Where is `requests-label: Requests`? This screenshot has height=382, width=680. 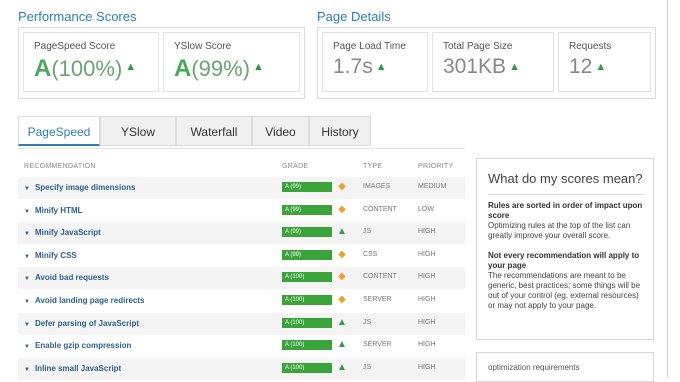
requests-label: Requests is located at coordinates (590, 46).